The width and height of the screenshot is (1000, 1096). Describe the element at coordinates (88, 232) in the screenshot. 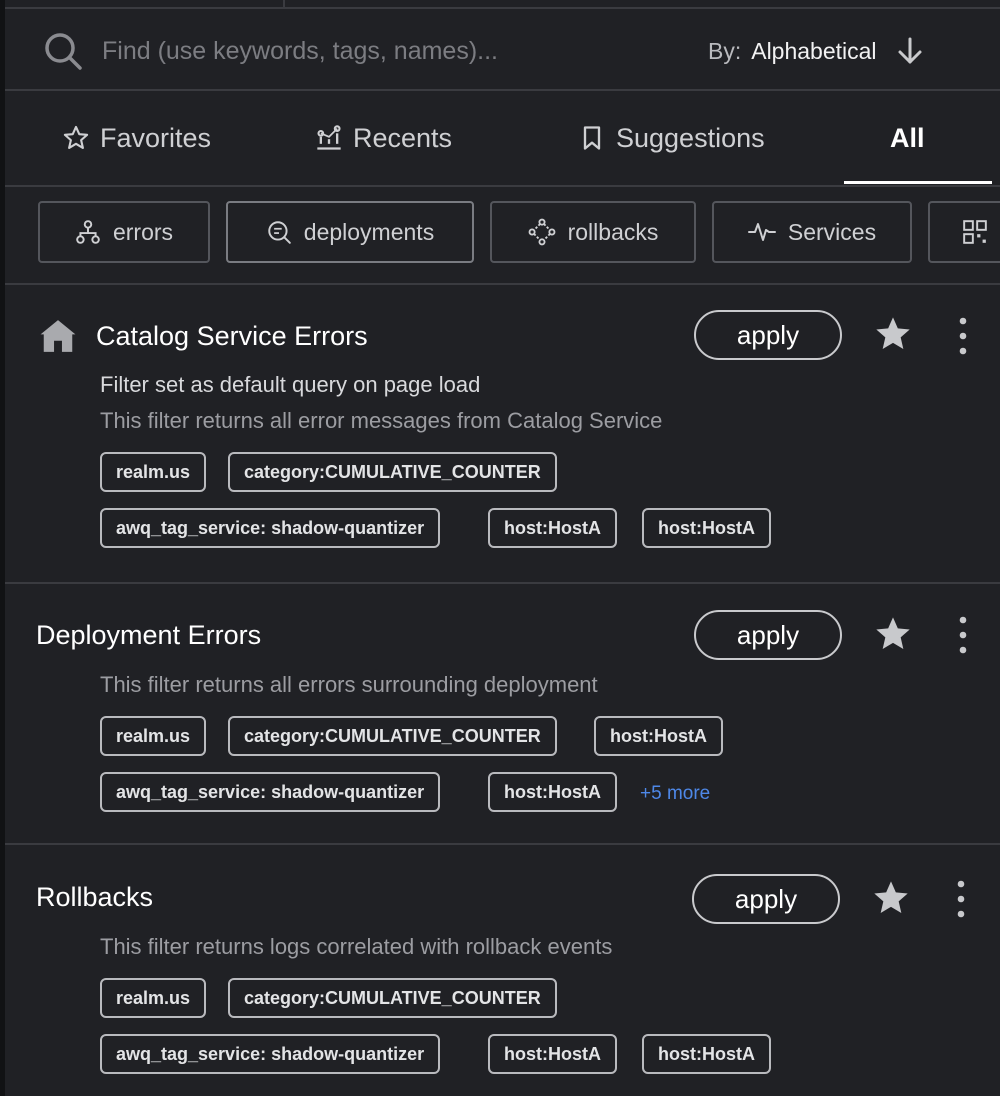

I see `hierarchy-icon` at that location.